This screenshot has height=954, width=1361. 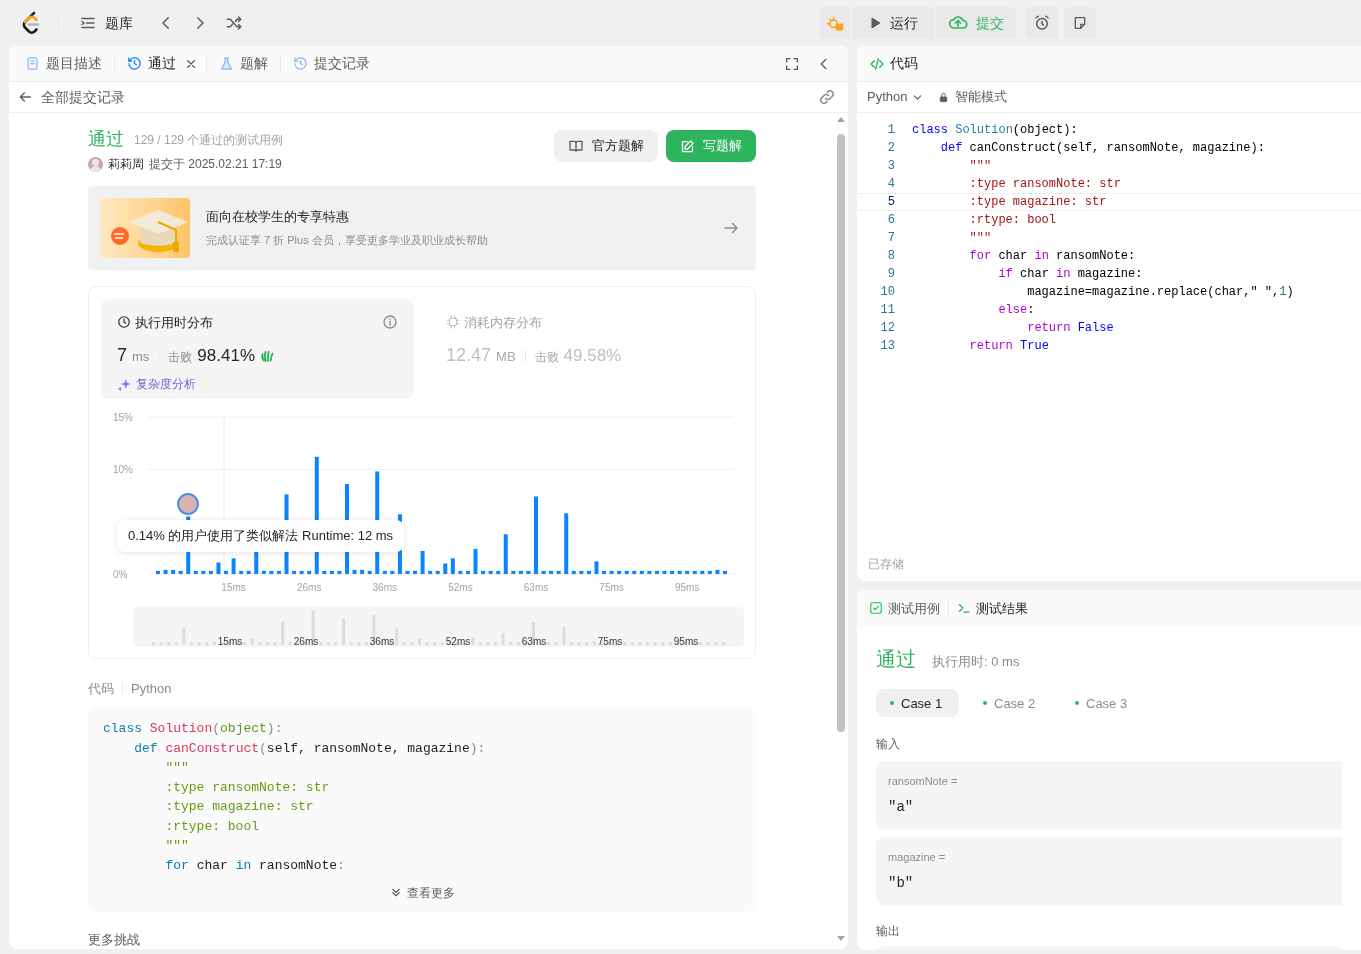 I want to click on promo-banner: 面向在校学生的专享特惠 完成认证享 7 折 Plus 会员，享受更多学业及职业成长帮助, so click(x=422, y=228).